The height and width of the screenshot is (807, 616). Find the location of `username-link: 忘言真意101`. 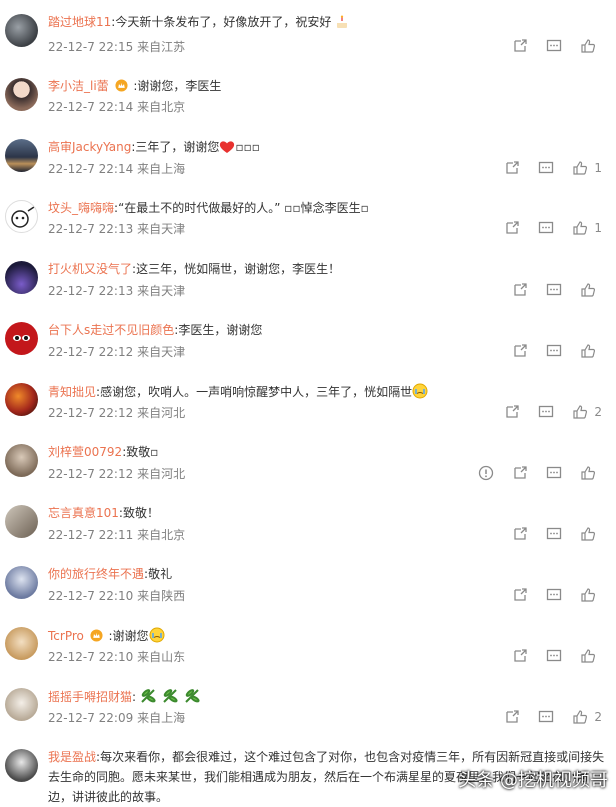

username-link: 忘言真意101 is located at coordinates (83, 513).